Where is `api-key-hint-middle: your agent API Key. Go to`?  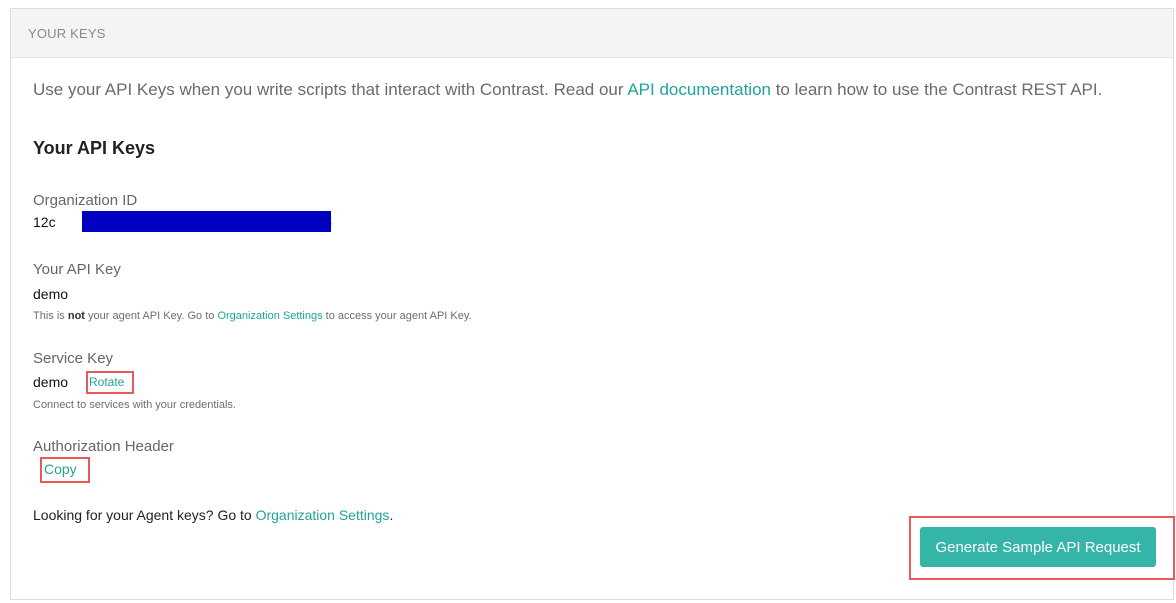
api-key-hint-middle: your agent API Key. Go to is located at coordinates (151, 316).